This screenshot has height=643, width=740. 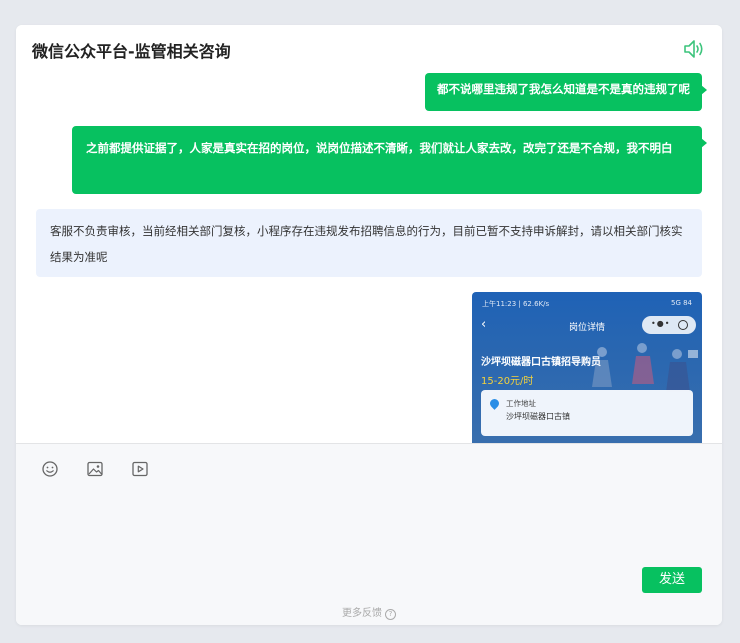 What do you see at coordinates (538, 416) in the screenshot?
I see `address-value: 沙坪坝磁器口古镇` at bounding box center [538, 416].